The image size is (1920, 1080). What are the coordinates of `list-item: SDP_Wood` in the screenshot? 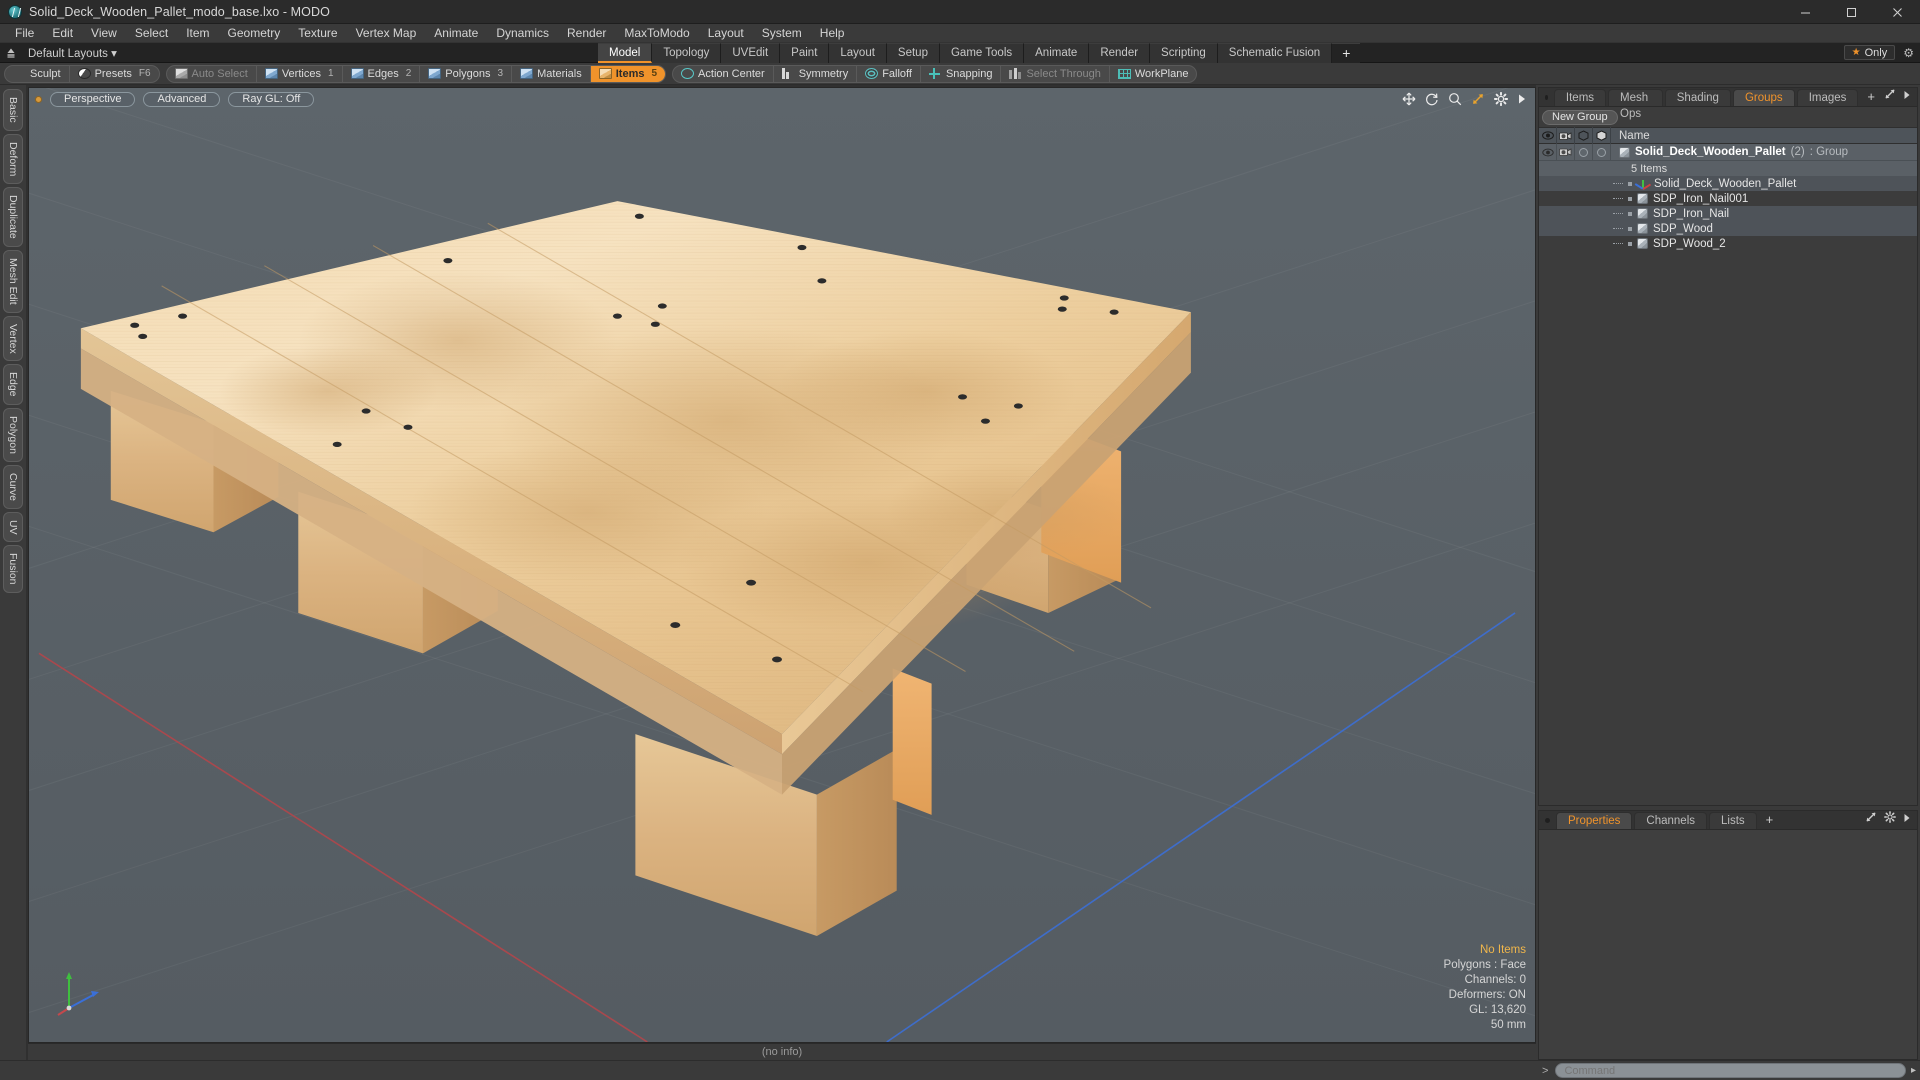 It's located at (1728, 228).